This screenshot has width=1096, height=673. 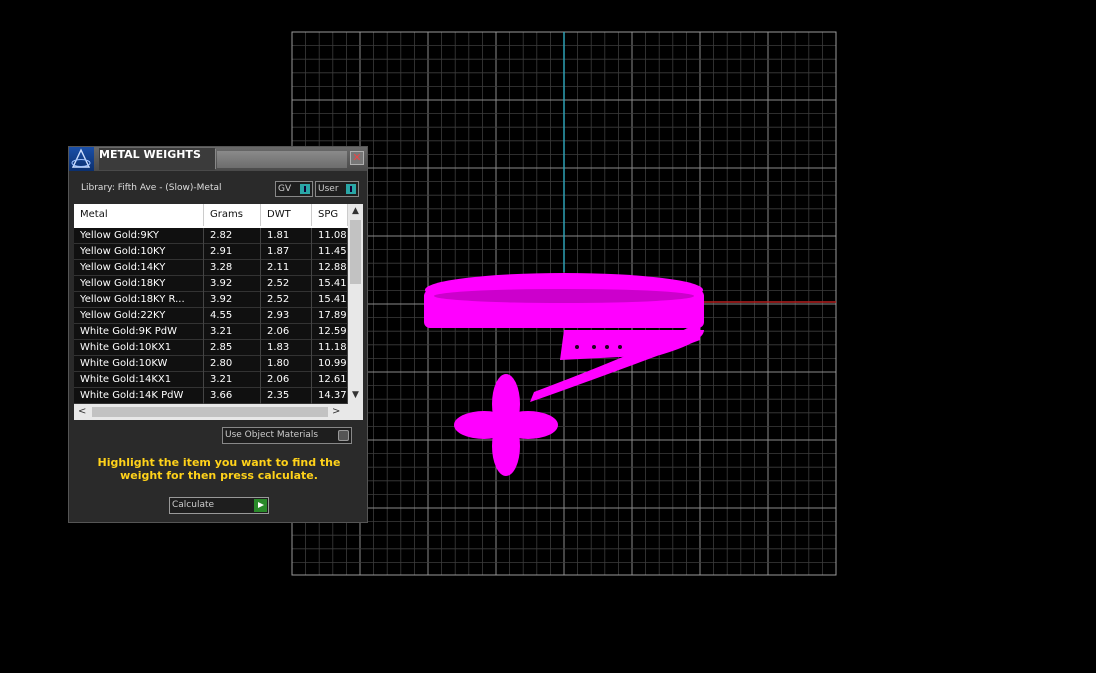 What do you see at coordinates (81, 159) in the screenshot?
I see `matrix-logo-icon` at bounding box center [81, 159].